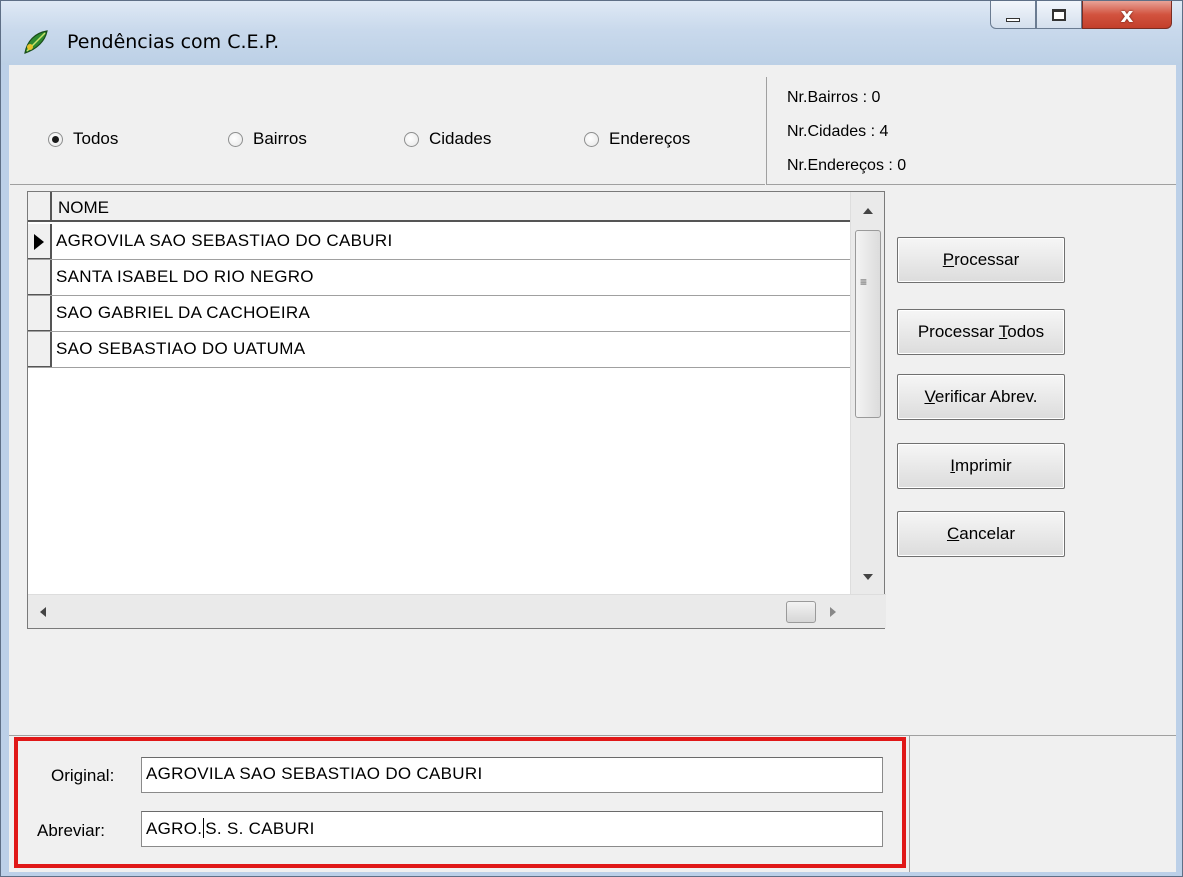 This screenshot has height=877, width=1183. What do you see at coordinates (83, 208) in the screenshot?
I see `column-header-nome: NOME` at bounding box center [83, 208].